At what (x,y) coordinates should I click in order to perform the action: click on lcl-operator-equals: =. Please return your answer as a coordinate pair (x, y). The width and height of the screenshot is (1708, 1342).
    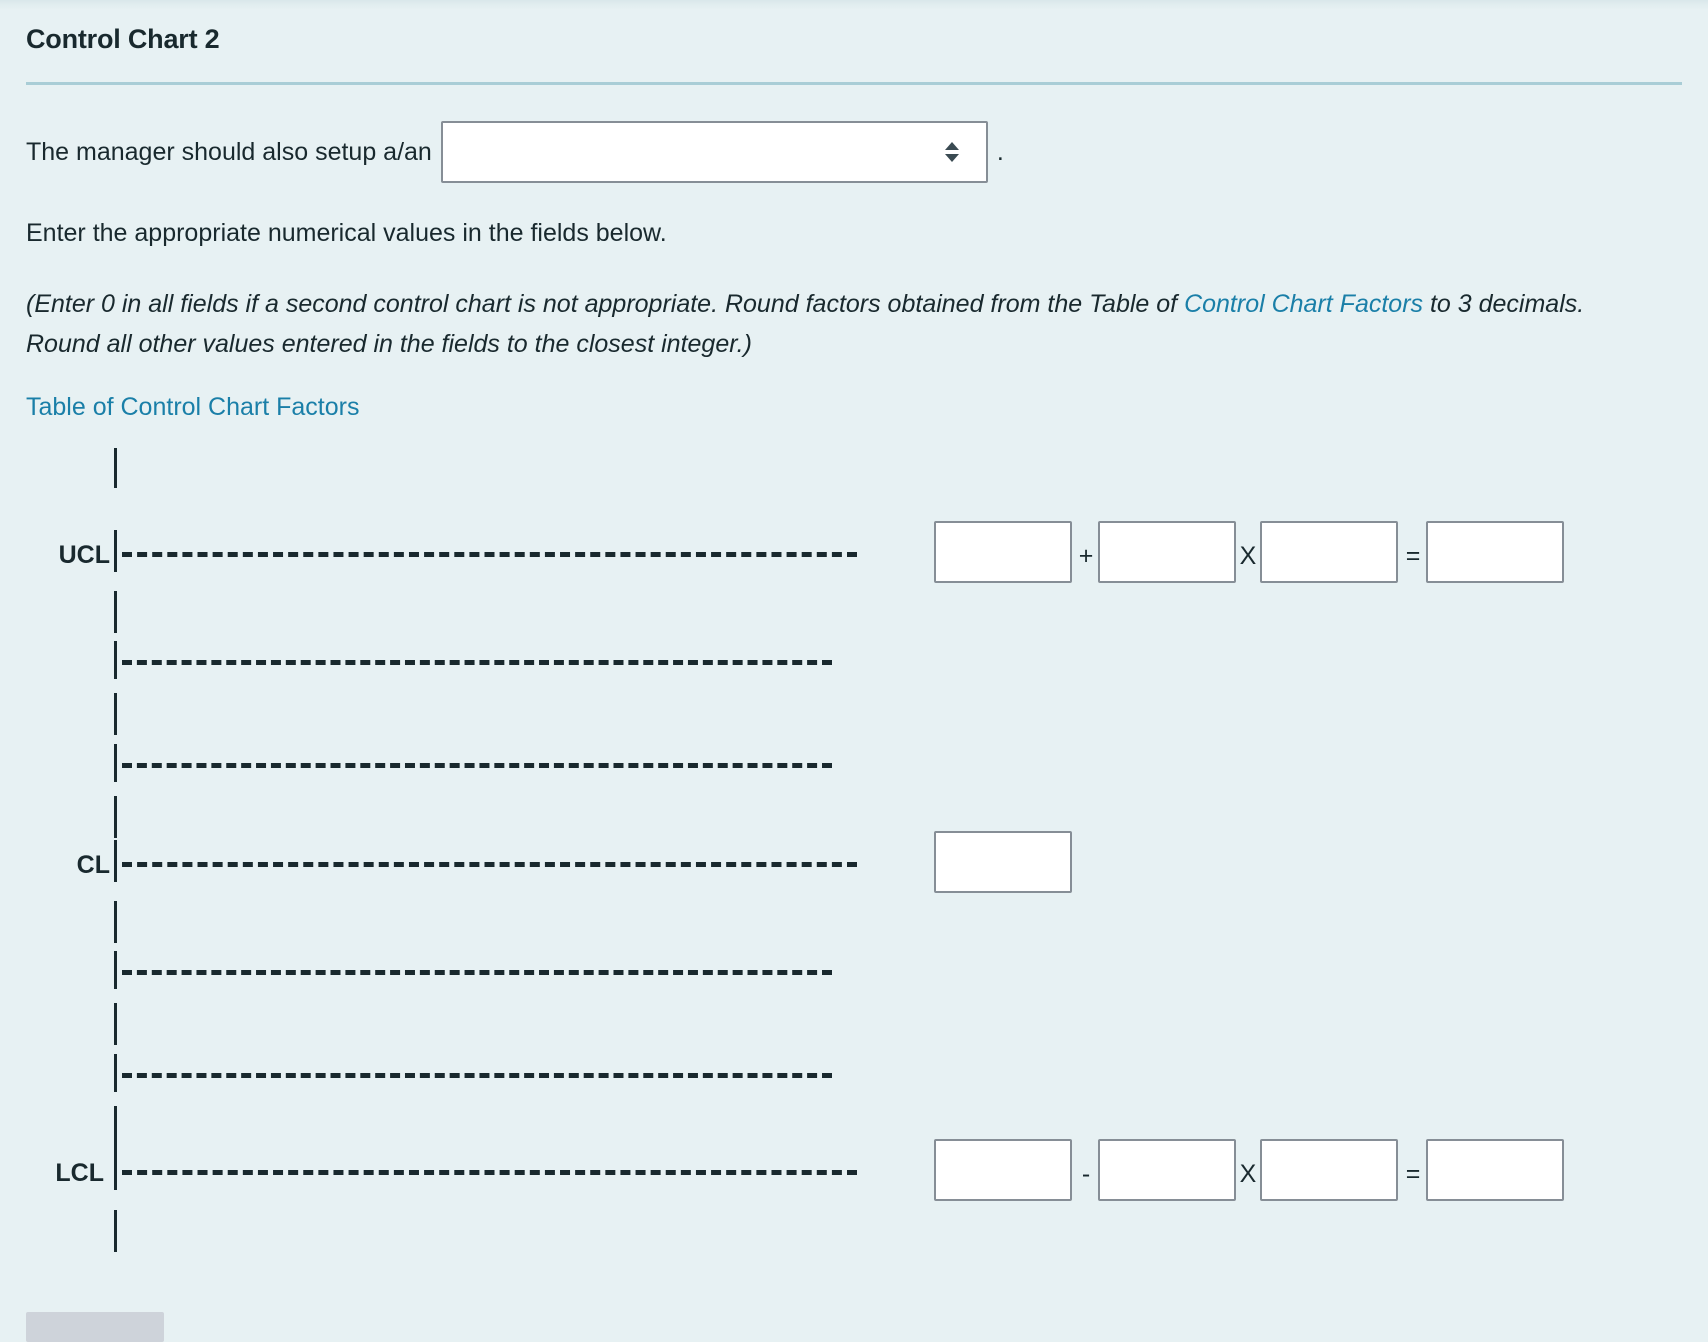
    Looking at the image, I should click on (1413, 1173).